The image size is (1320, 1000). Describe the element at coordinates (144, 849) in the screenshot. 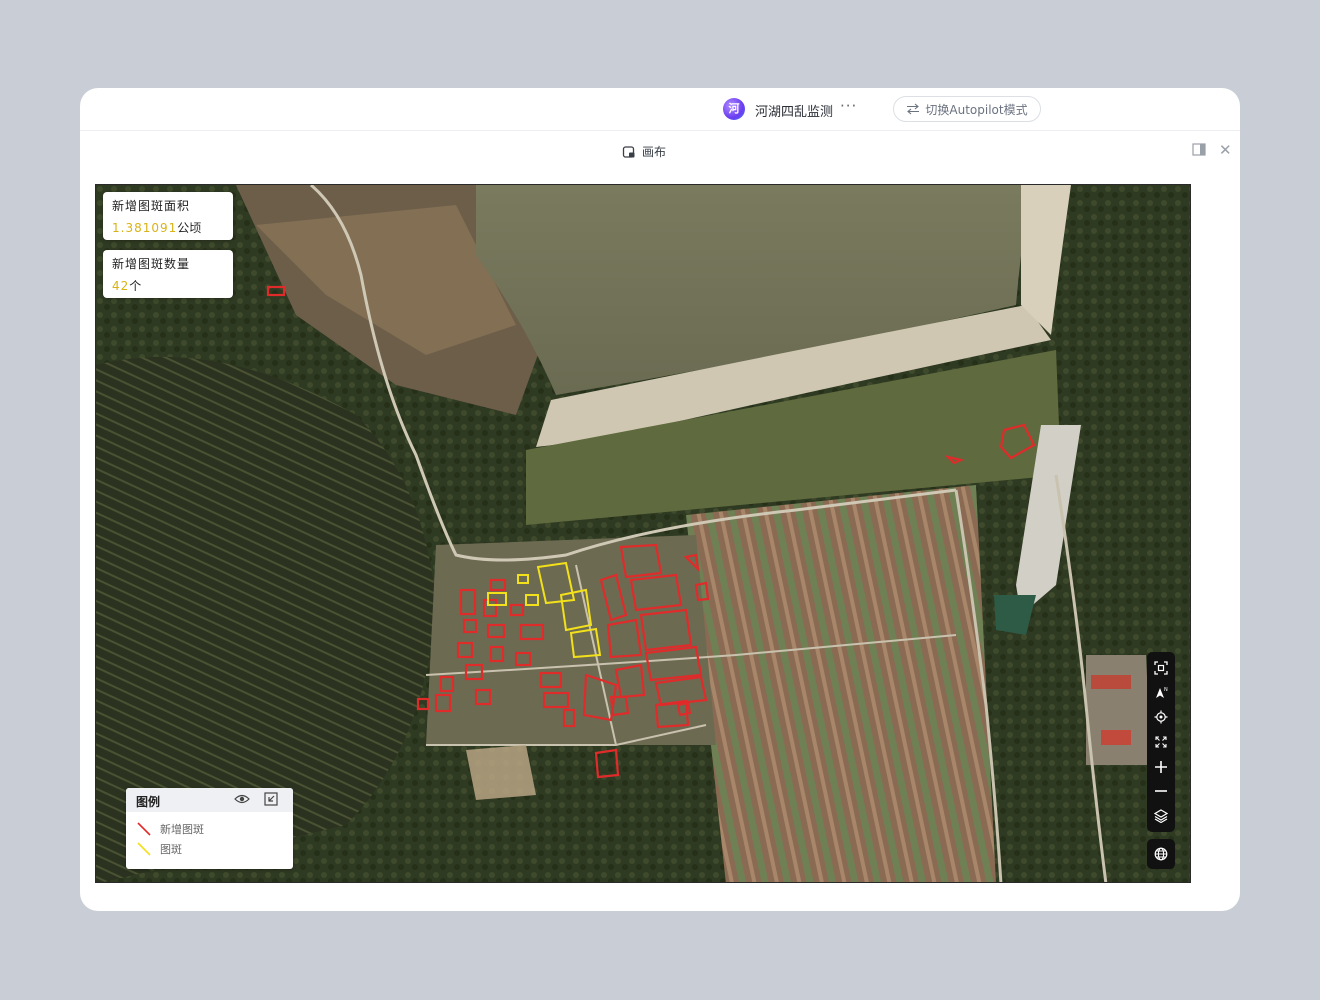

I see `yellow-line-swatch-icon` at that location.